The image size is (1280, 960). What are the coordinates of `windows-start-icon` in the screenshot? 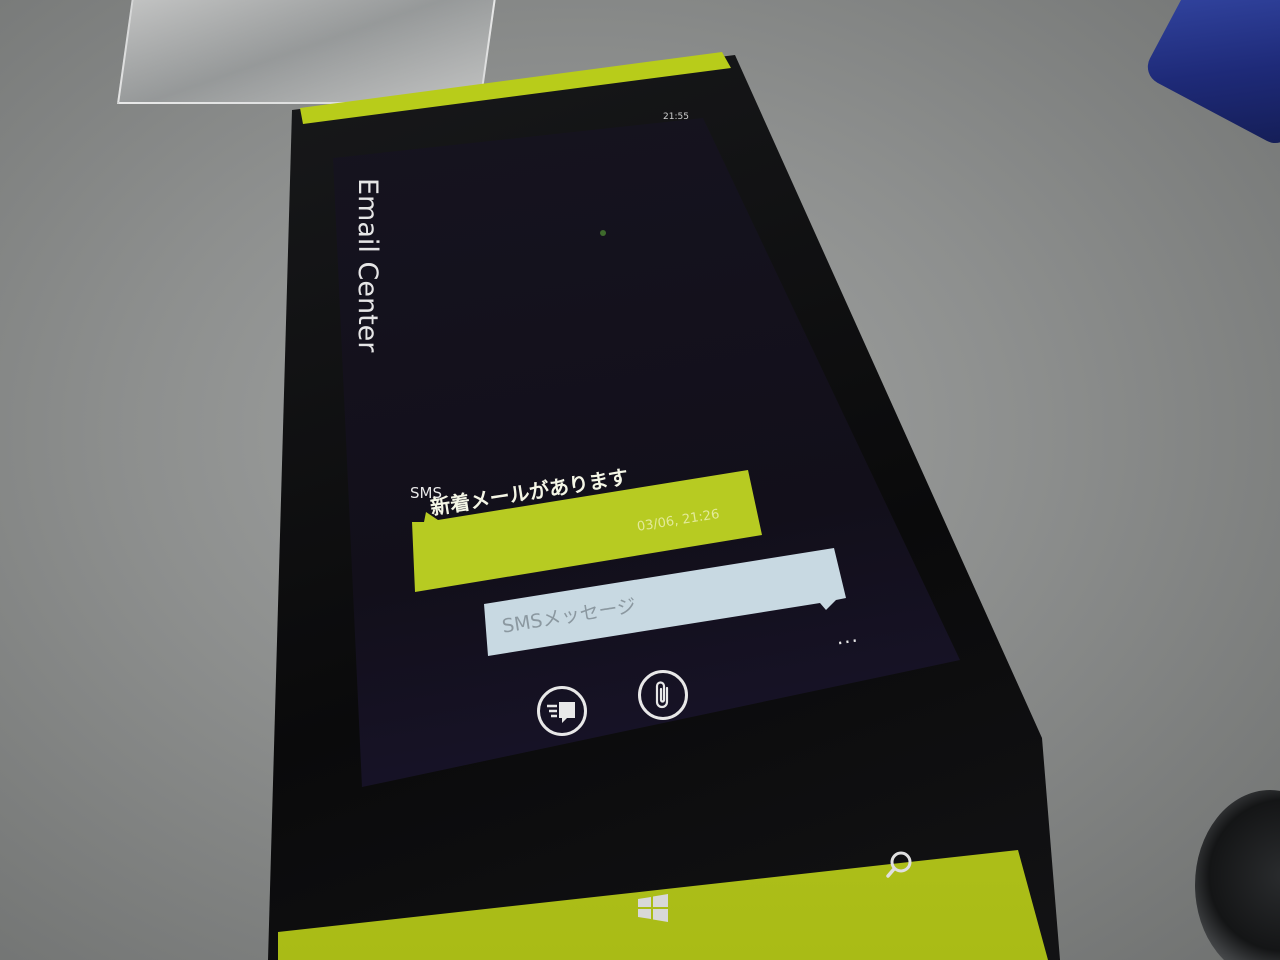 It's located at (653, 908).